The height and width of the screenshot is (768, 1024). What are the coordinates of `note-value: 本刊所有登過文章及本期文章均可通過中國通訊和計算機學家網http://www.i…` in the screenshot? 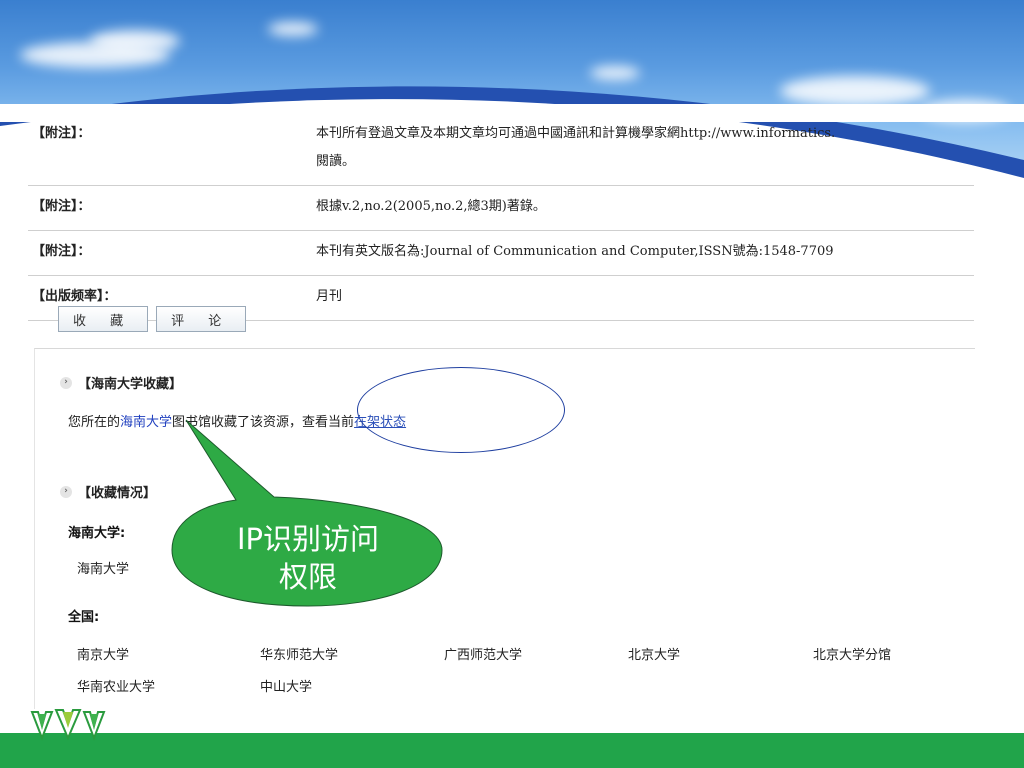 It's located at (643, 152).